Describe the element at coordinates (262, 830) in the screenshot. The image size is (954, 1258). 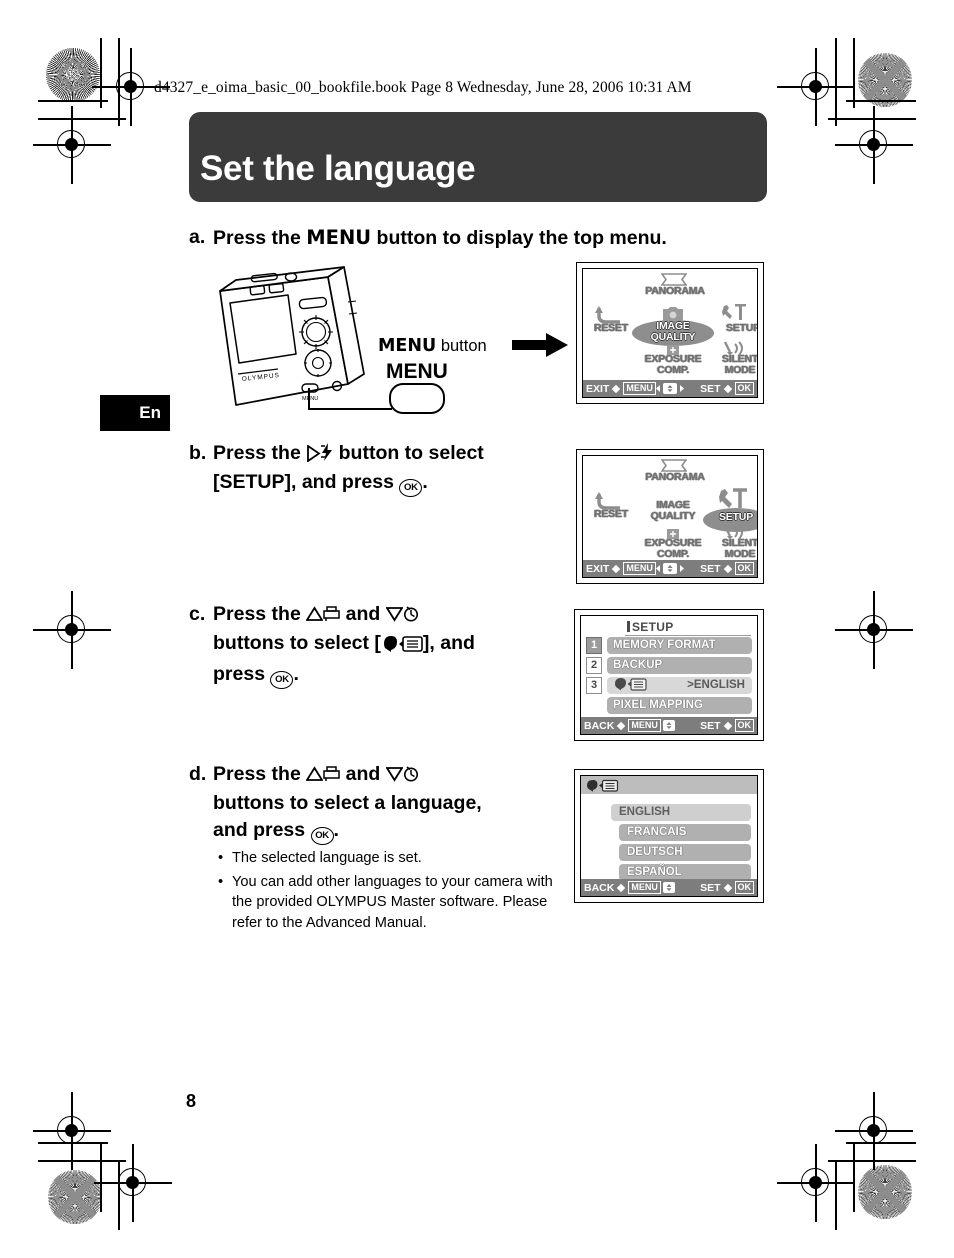
I see `step-d-line3-pre: and press` at that location.